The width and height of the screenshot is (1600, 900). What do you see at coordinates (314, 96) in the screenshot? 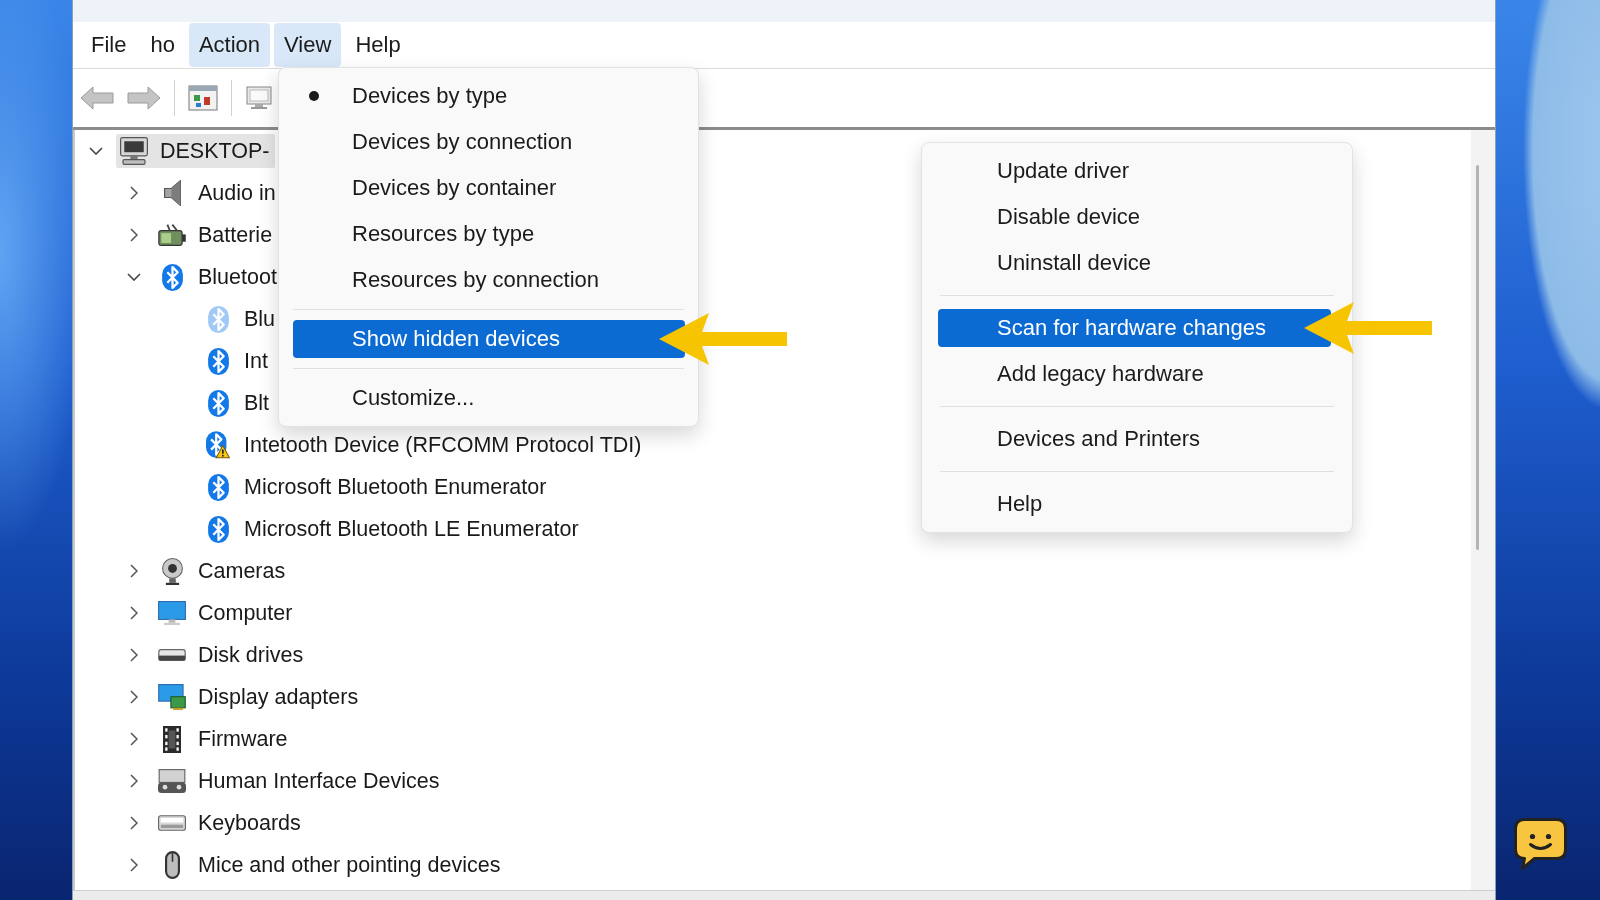
I see `bullet-icon` at bounding box center [314, 96].